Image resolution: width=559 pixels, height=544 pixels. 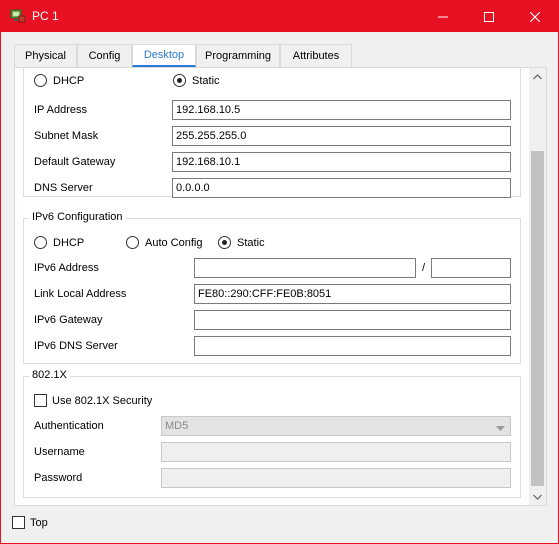 What do you see at coordinates (132, 242) in the screenshot?
I see `ipv6-auto-config-radio` at bounding box center [132, 242].